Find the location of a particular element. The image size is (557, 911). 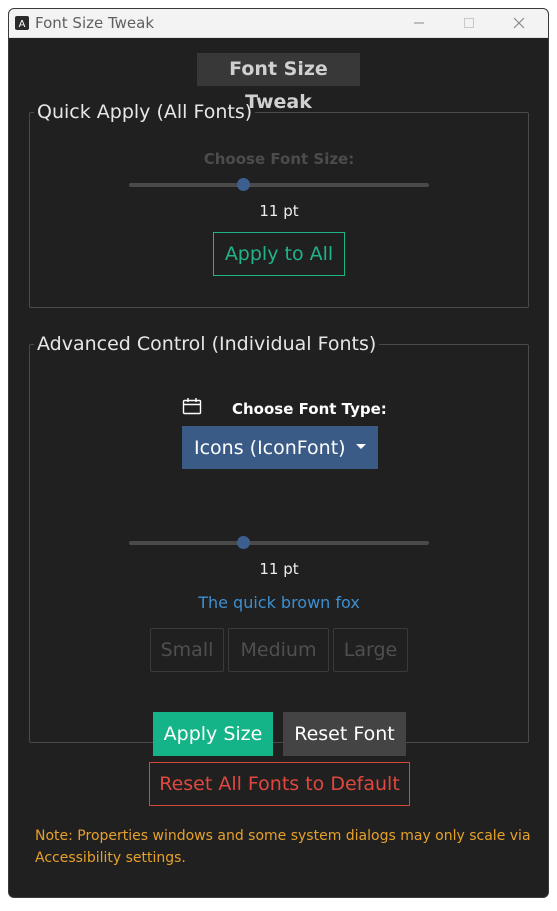

minimize-button is located at coordinates (419, 23).